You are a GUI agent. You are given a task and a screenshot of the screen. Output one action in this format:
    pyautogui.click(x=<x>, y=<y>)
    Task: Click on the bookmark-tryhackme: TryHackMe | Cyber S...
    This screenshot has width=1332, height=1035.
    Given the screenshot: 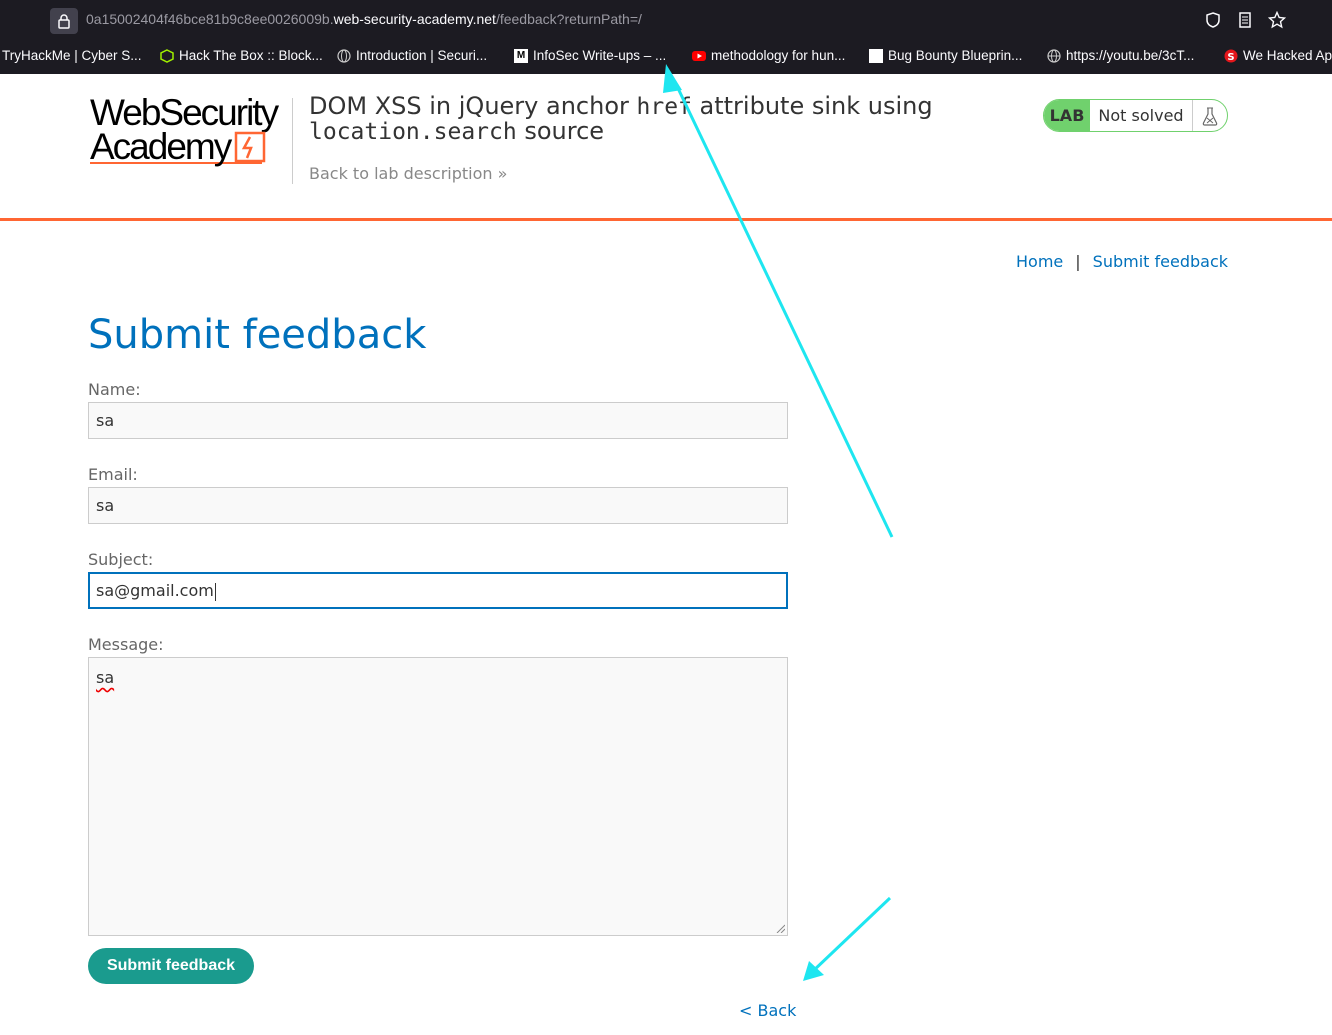 What is the action you would take?
    pyautogui.click(x=72, y=55)
    